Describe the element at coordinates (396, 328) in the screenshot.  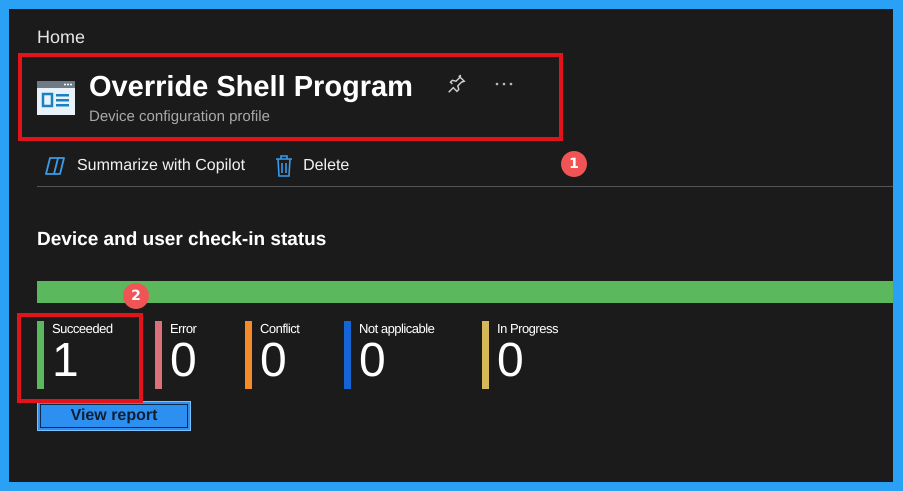
I see `status-label: Not applicable` at that location.